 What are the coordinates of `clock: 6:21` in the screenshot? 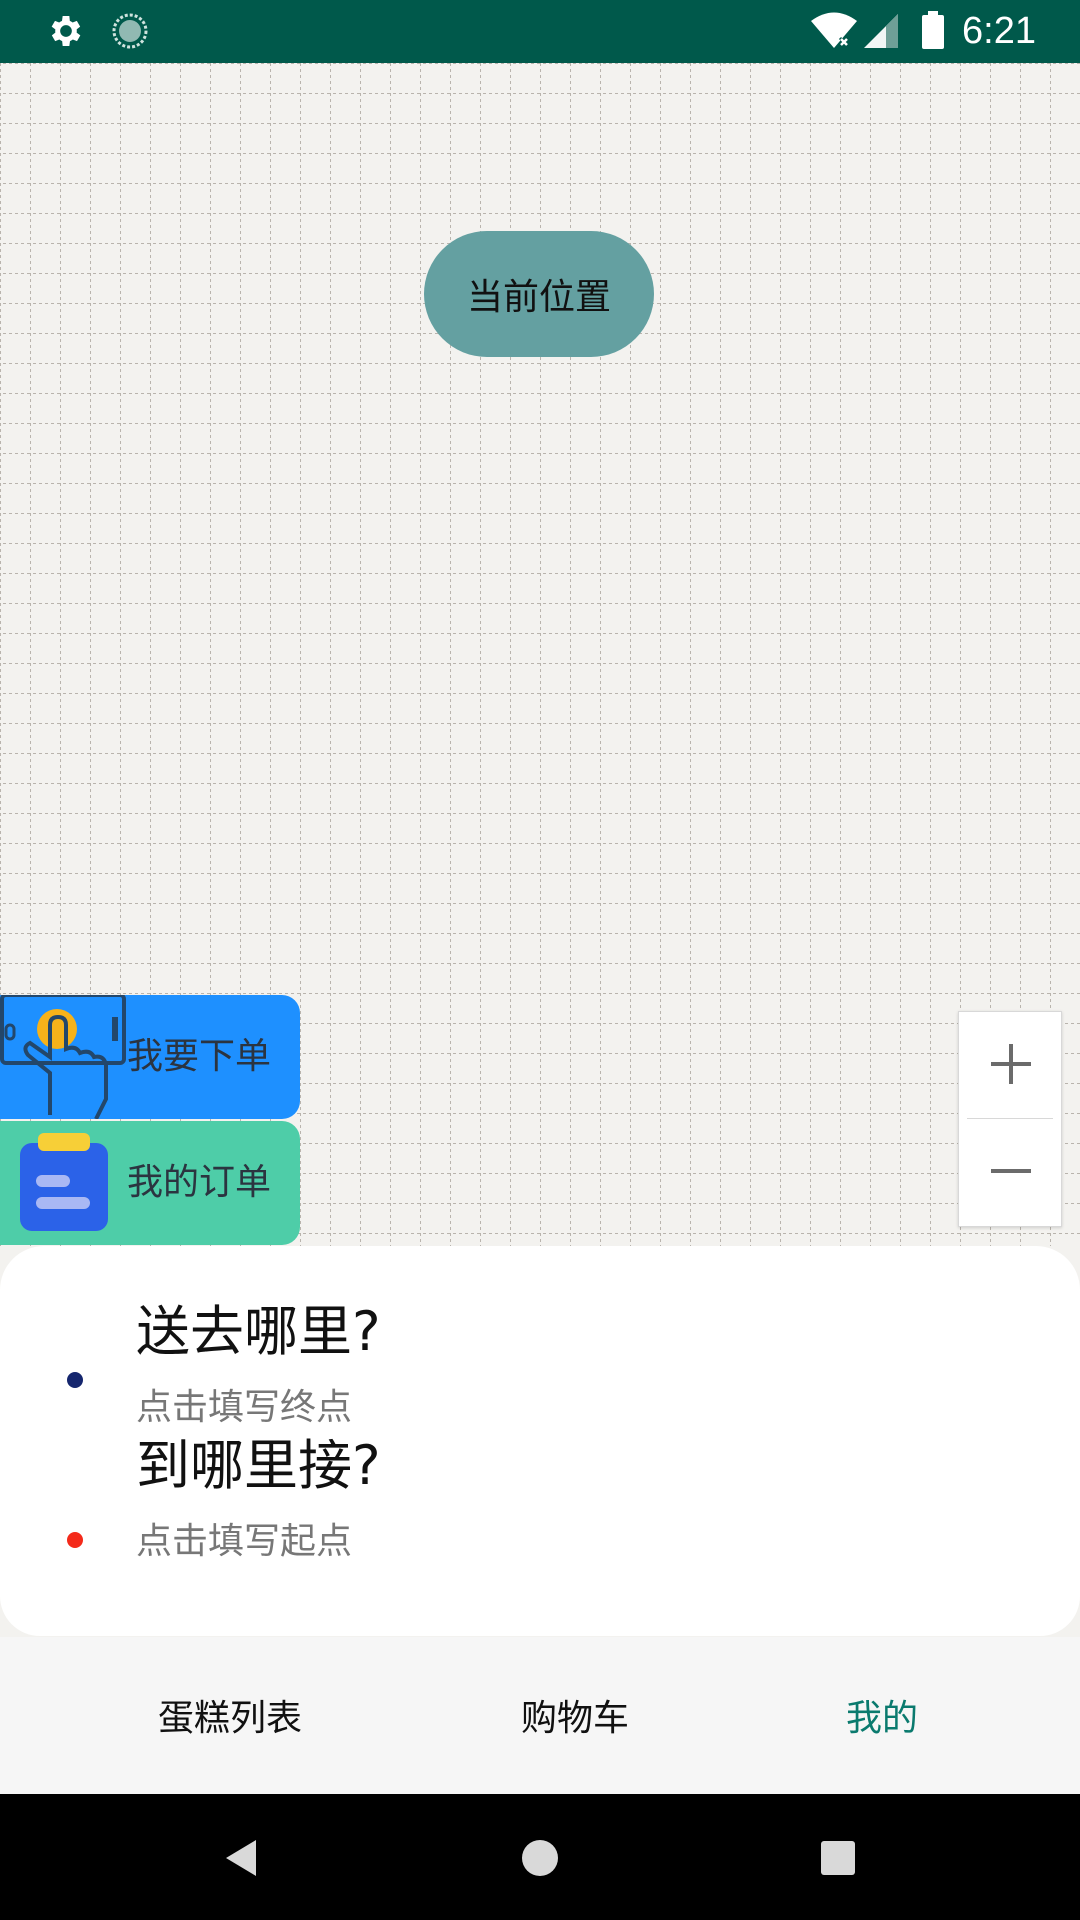 It's located at (999, 31).